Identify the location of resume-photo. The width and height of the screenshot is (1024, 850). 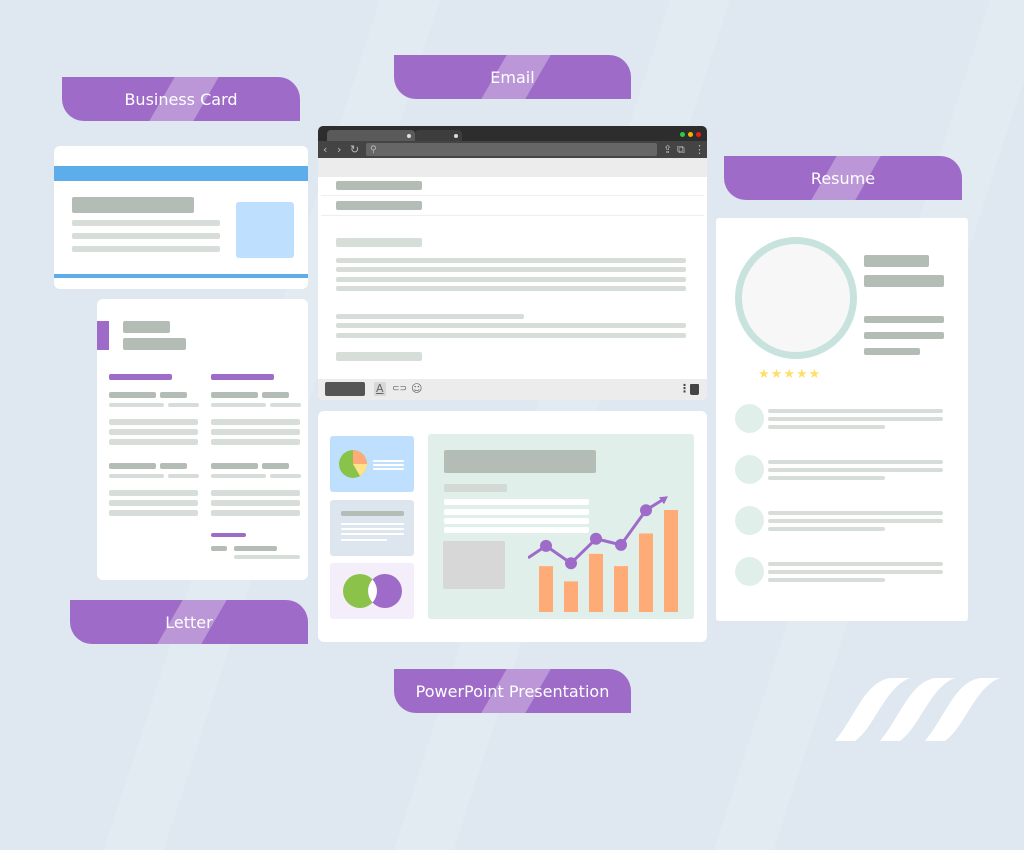
(796, 298).